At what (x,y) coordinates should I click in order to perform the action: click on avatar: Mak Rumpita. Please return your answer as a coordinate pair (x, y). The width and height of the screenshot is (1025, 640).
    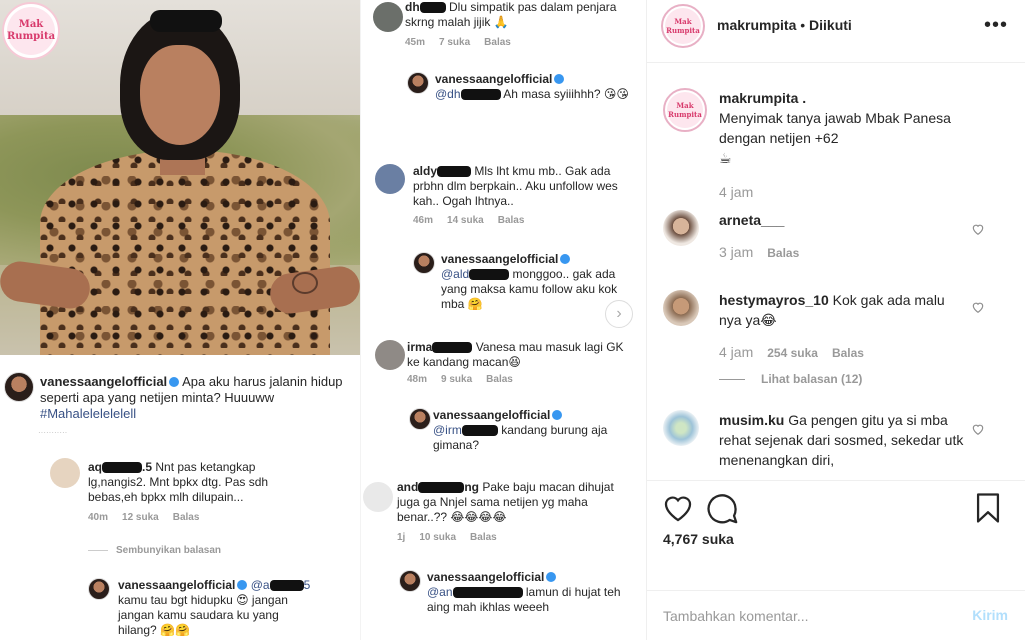
    Looking at the image, I should click on (685, 110).